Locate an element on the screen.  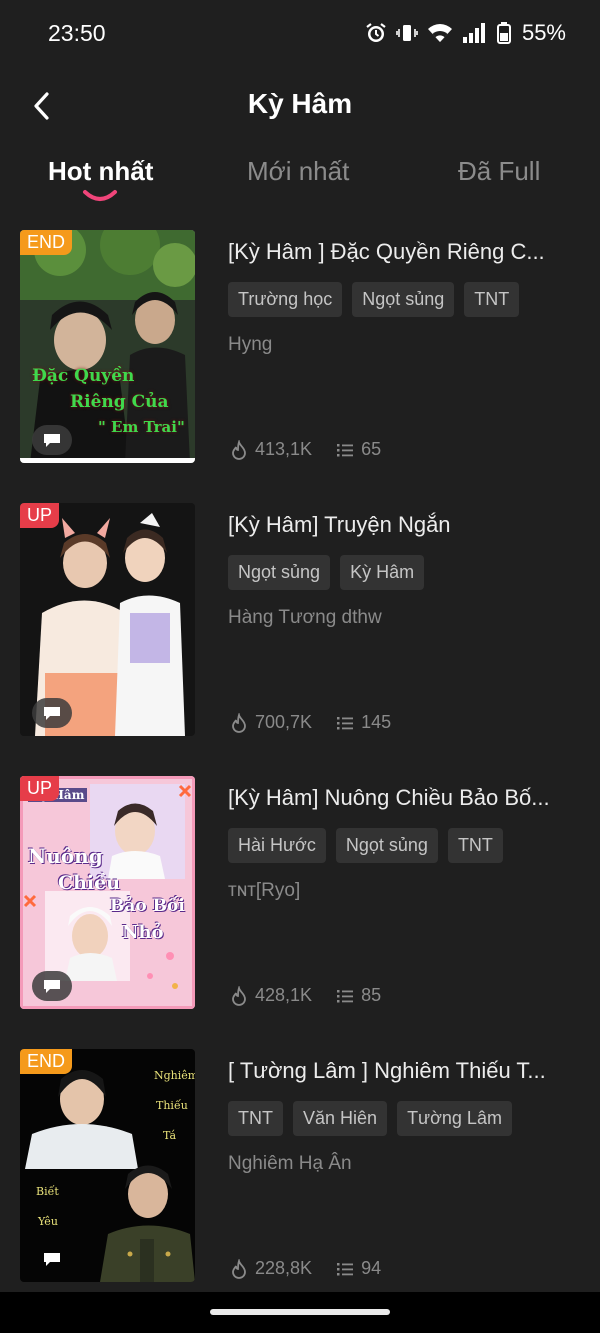
cover-text: Đặc Quyền is located at coordinates (83, 376).